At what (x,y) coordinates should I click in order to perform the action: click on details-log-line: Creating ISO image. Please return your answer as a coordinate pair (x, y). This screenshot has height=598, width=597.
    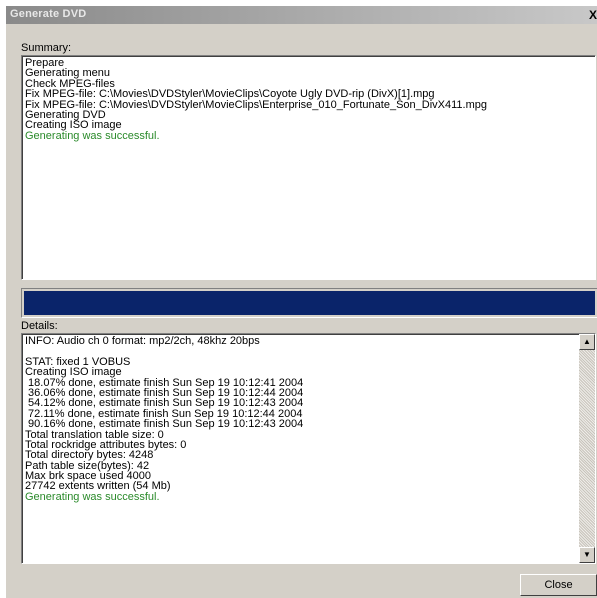
    Looking at the image, I should click on (73, 372).